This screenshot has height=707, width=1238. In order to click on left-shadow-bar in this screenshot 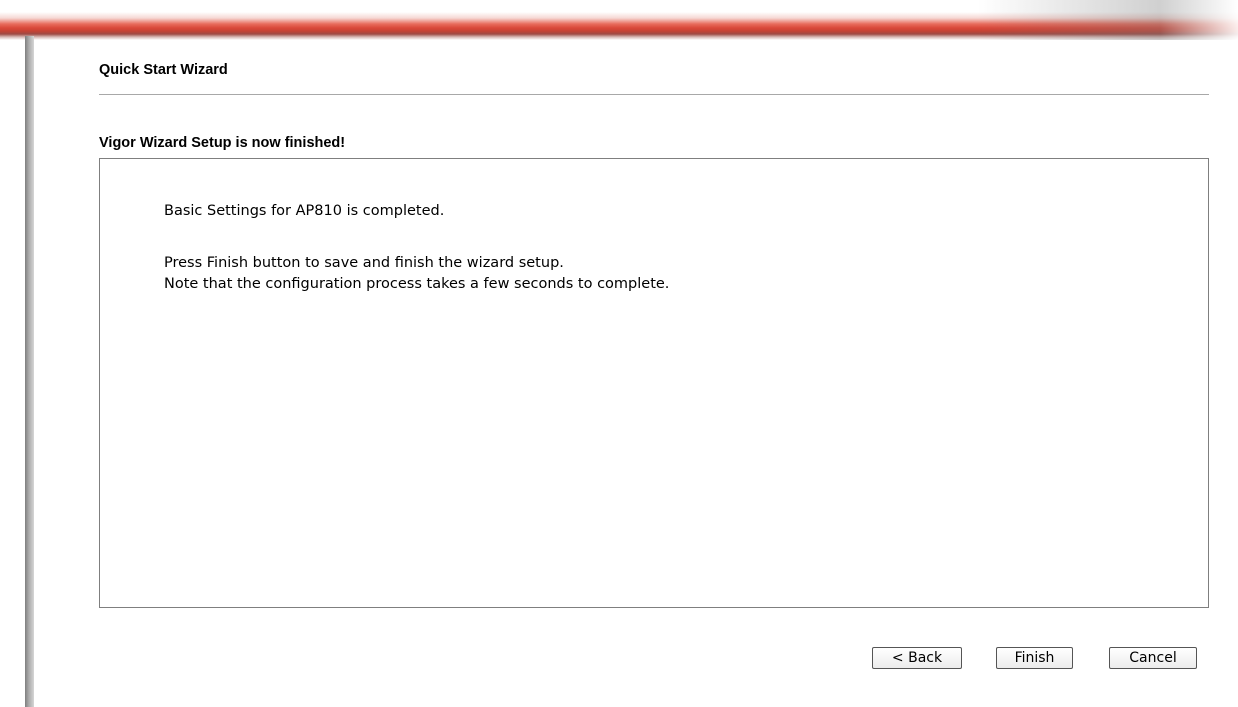, I will do `click(29, 371)`.